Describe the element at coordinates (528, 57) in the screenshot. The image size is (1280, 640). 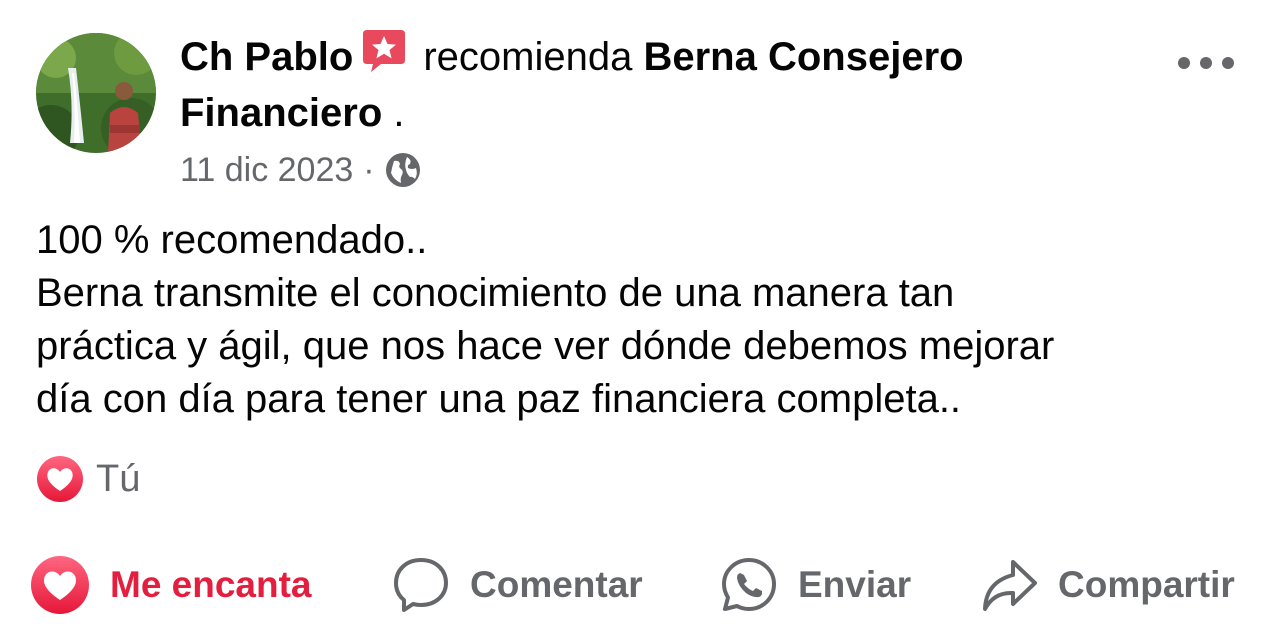
I see `recommends-verb: recomienda` at that location.